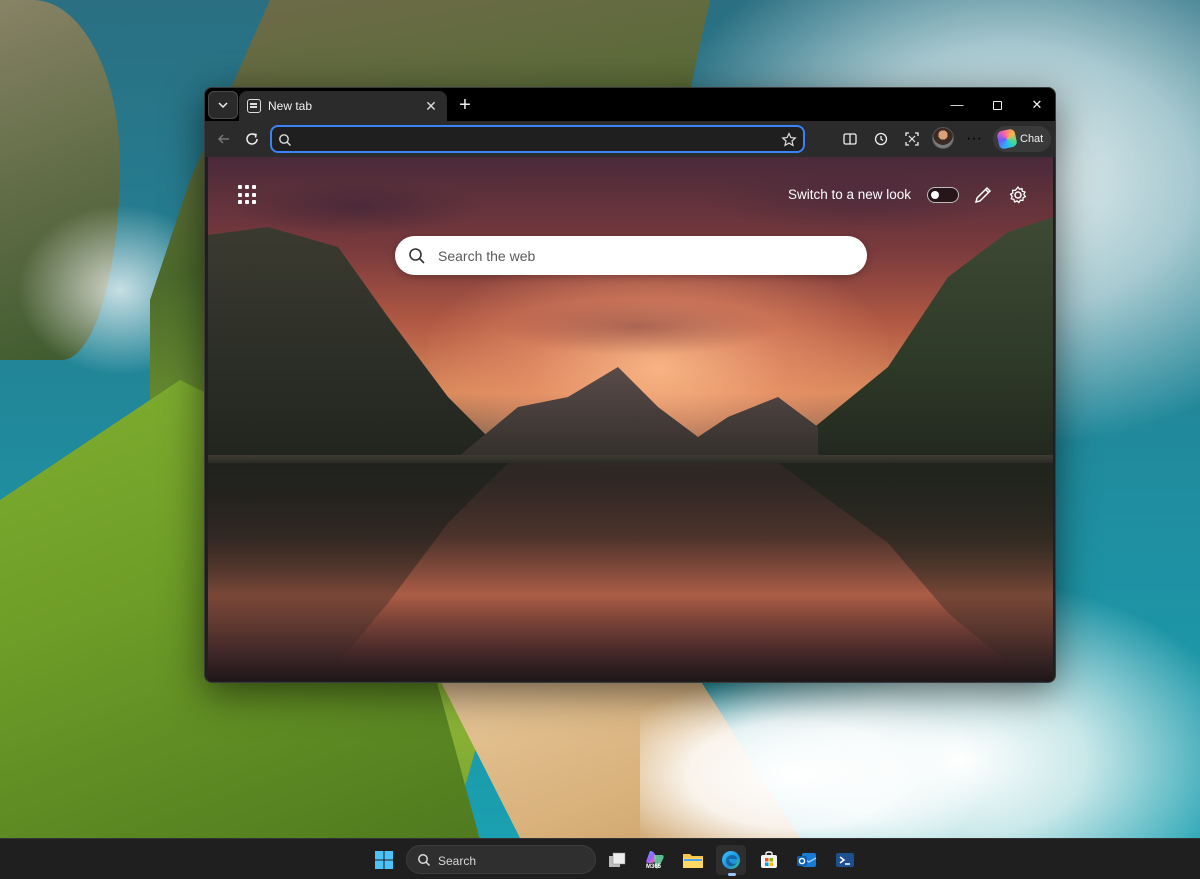 Image resolution: width=1200 pixels, height=879 pixels. I want to click on tab-title: New tab, so click(290, 106).